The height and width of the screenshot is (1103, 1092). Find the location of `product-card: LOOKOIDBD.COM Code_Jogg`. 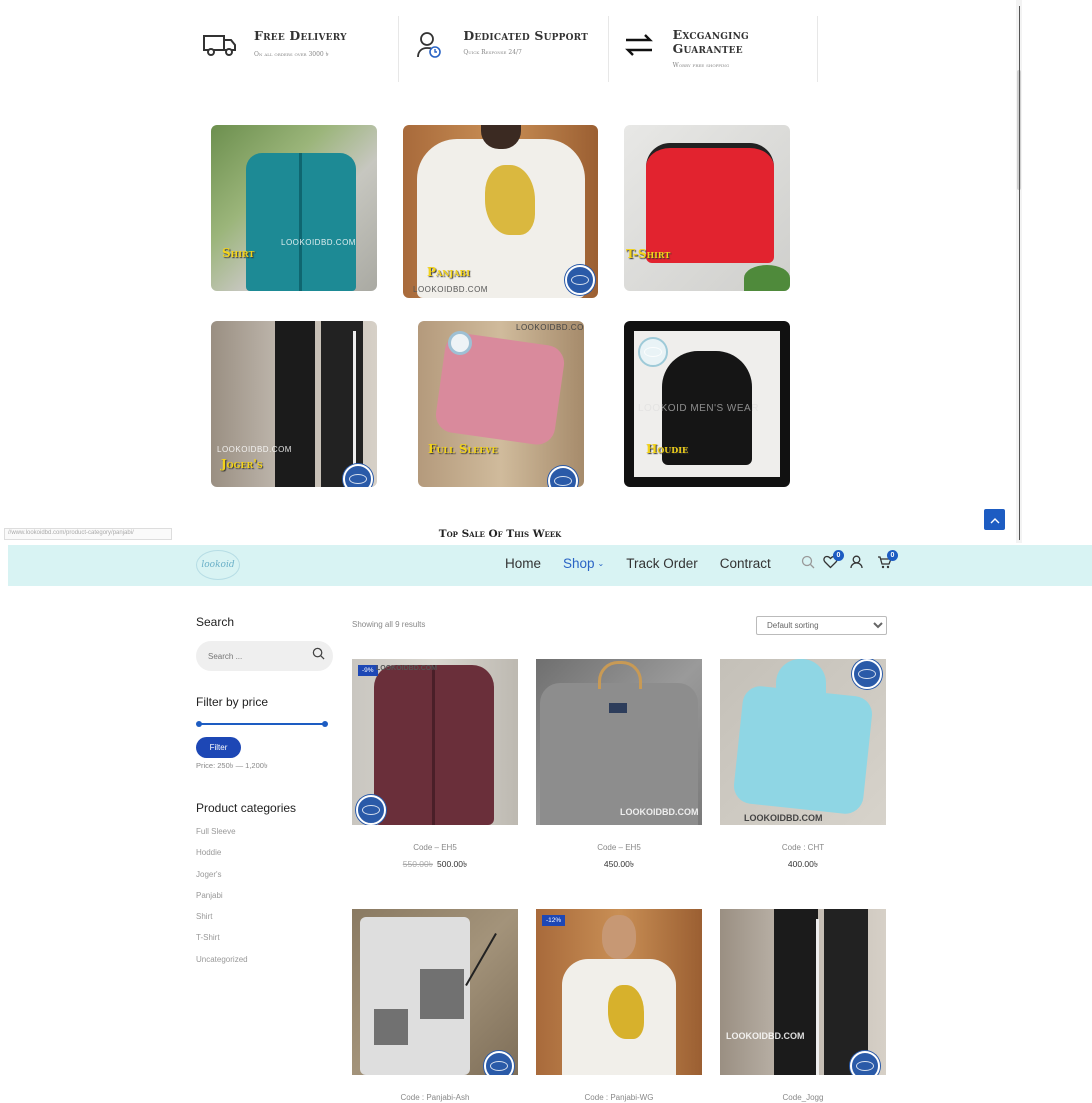

product-card: LOOKOIDBD.COM Code_Jogg is located at coordinates (803, 1005).